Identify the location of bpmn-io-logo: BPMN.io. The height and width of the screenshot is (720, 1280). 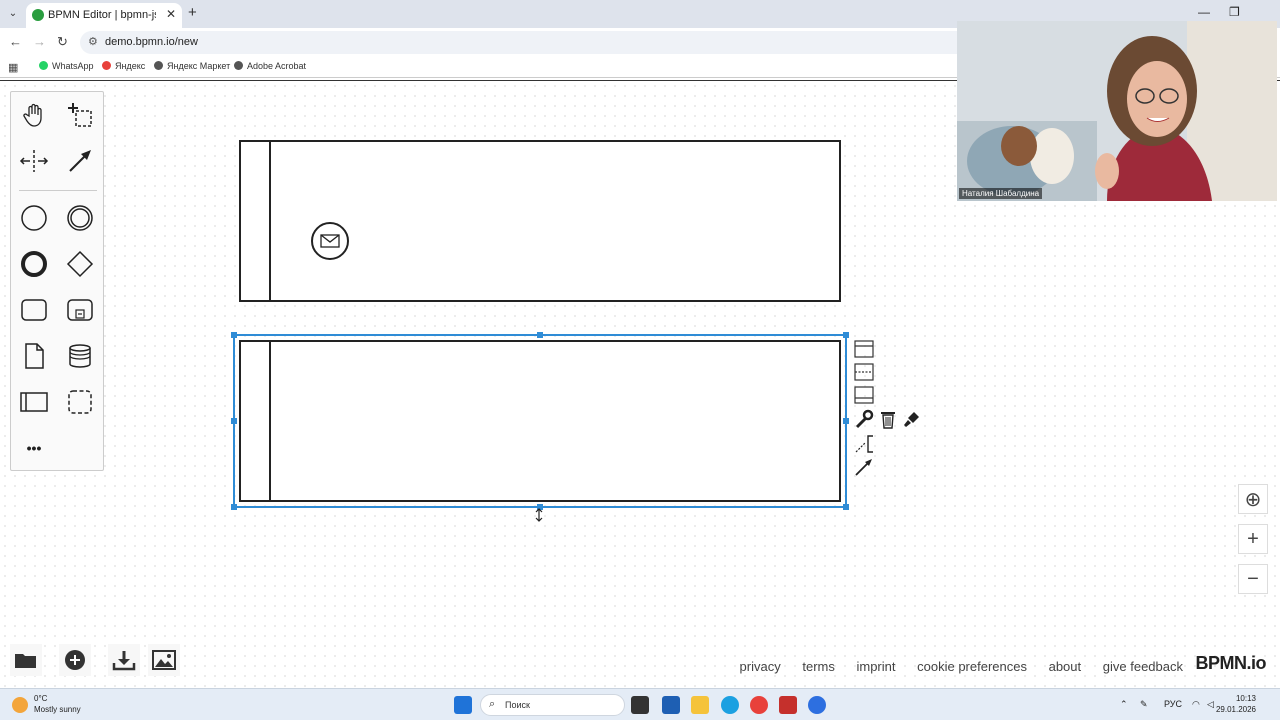
(1231, 663).